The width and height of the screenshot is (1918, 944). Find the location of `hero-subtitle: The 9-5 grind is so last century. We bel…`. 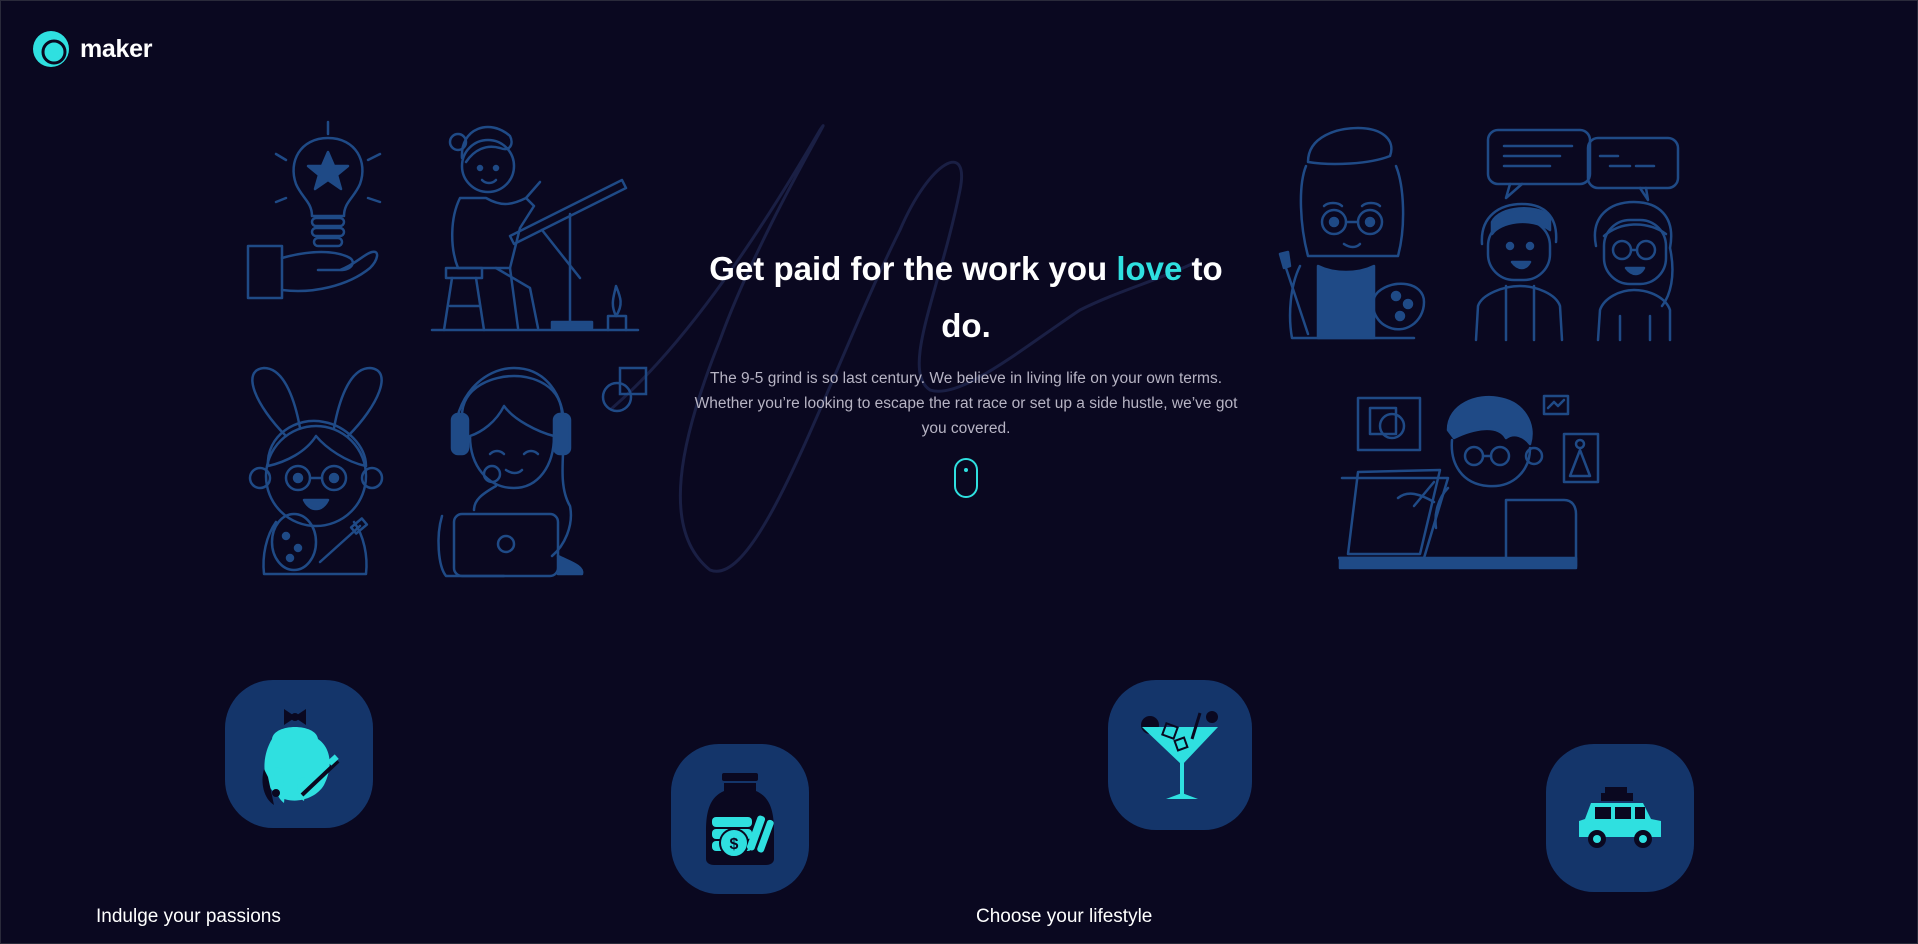

hero-subtitle: The 9-5 grind is so last century. We bel… is located at coordinates (966, 403).